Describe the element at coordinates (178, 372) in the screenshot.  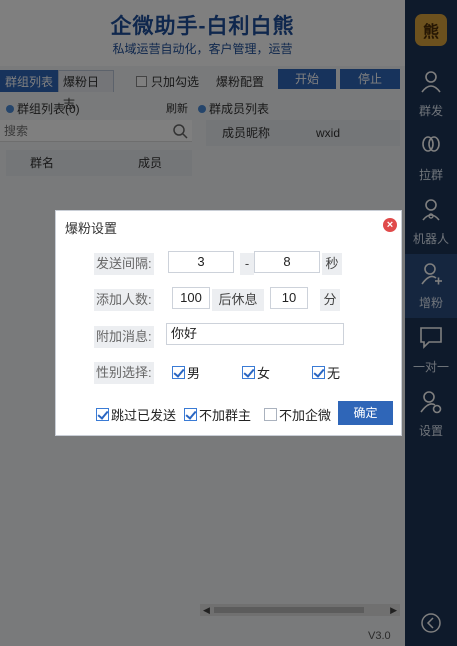
I see `gender-male-checkbox` at that location.